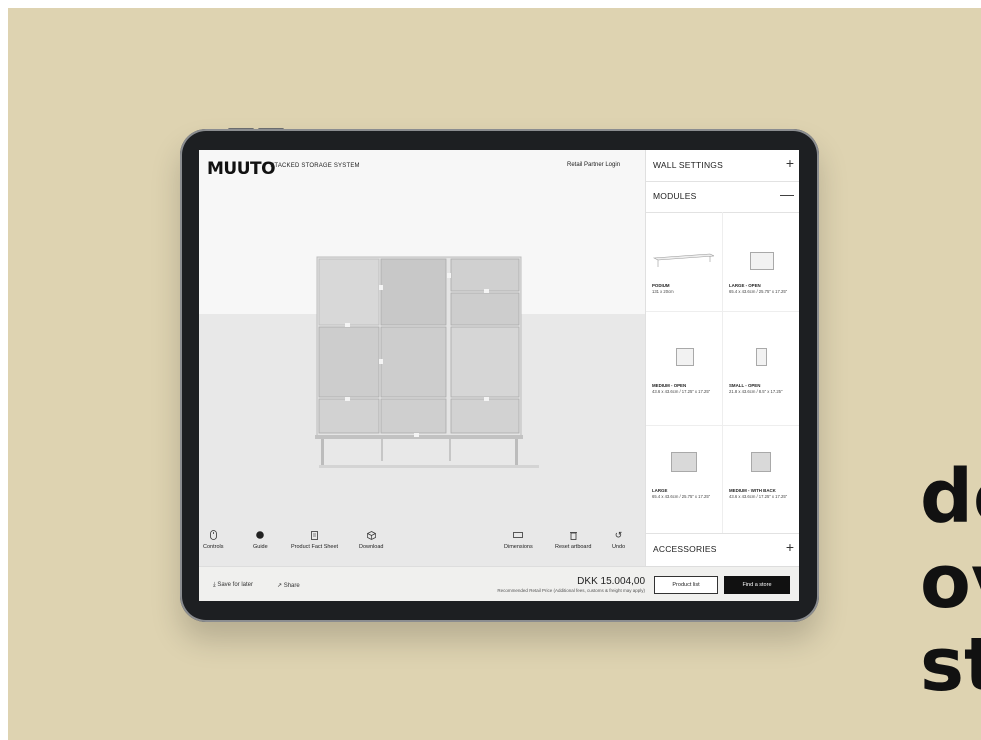 Image resolution: width=981 pixels, height=740 pixels. I want to click on module-large: LARGE 65.4 x 43.6cm / 25.75" x 17.25", so click(684, 480).